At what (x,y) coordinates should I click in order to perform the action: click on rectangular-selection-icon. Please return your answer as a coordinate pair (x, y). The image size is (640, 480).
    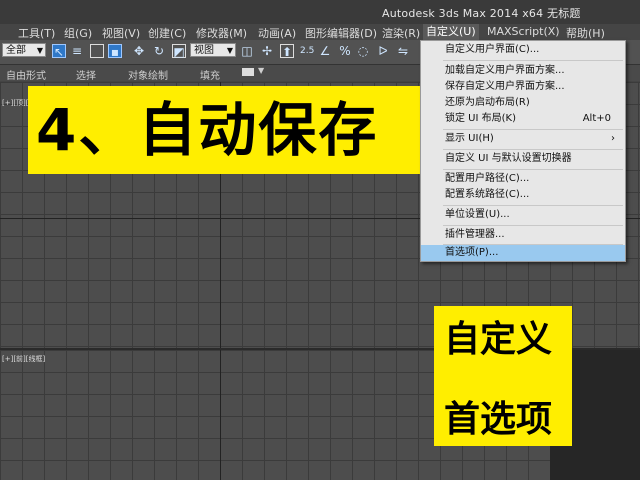
    Looking at the image, I should click on (97, 51).